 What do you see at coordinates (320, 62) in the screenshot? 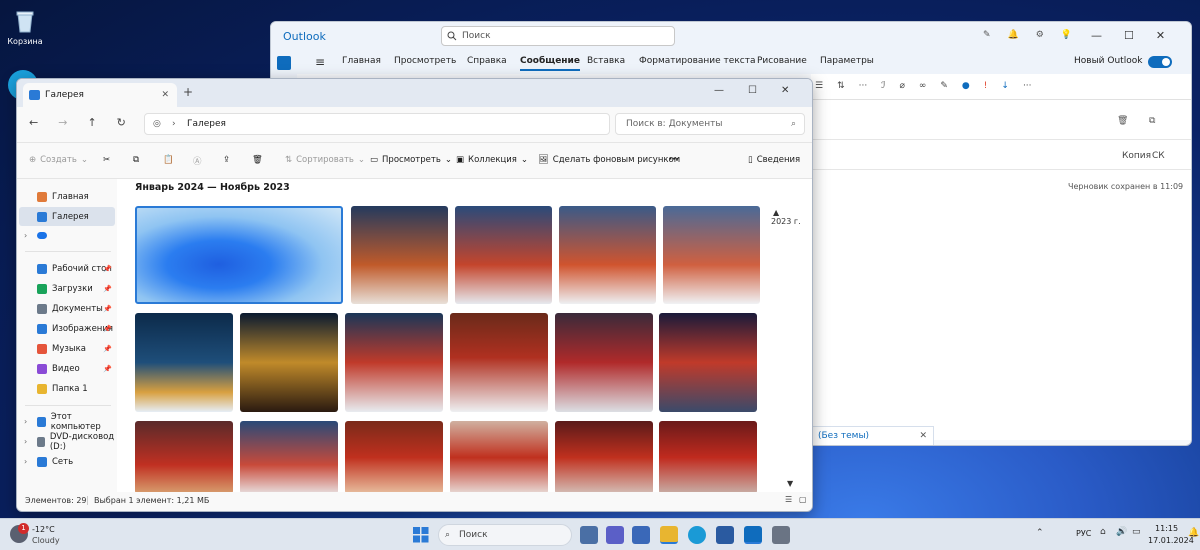
I see `hamburger-icon: ≡` at bounding box center [320, 62].